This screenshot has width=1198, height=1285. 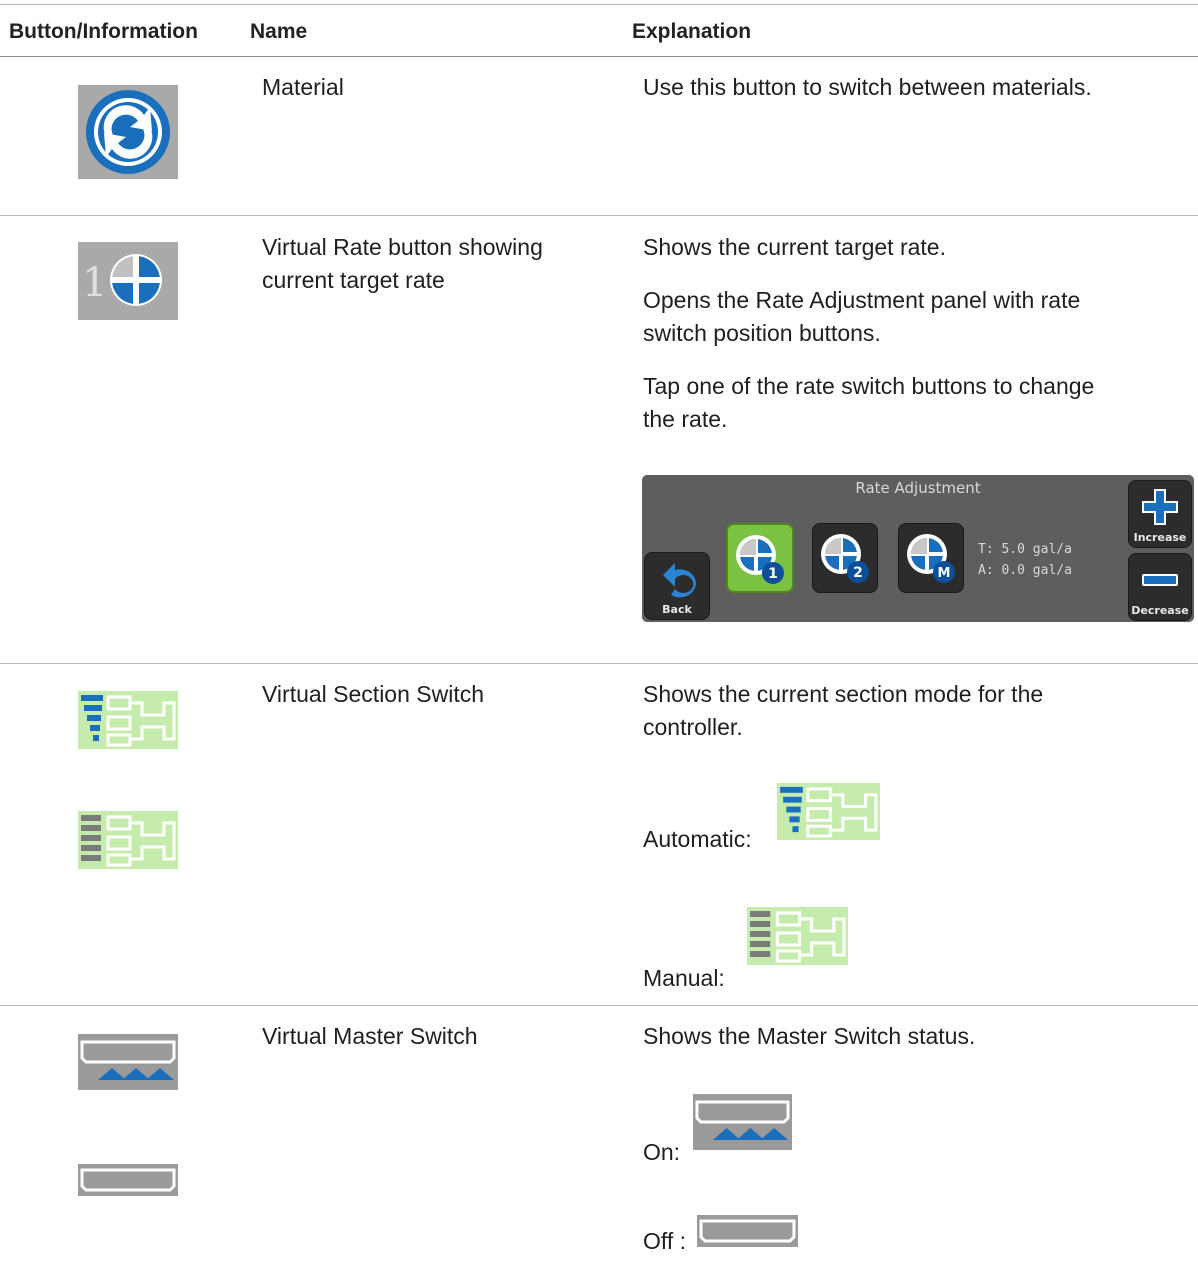 I want to click on rate-explanation-1: Shows the current target rate., so click(x=794, y=247).